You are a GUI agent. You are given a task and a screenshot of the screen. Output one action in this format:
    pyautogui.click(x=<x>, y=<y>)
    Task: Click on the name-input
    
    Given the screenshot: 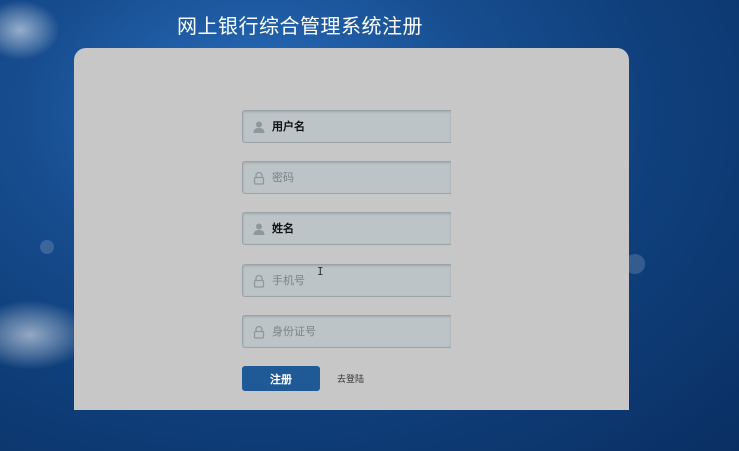 What is the action you would take?
    pyautogui.click(x=357, y=228)
    